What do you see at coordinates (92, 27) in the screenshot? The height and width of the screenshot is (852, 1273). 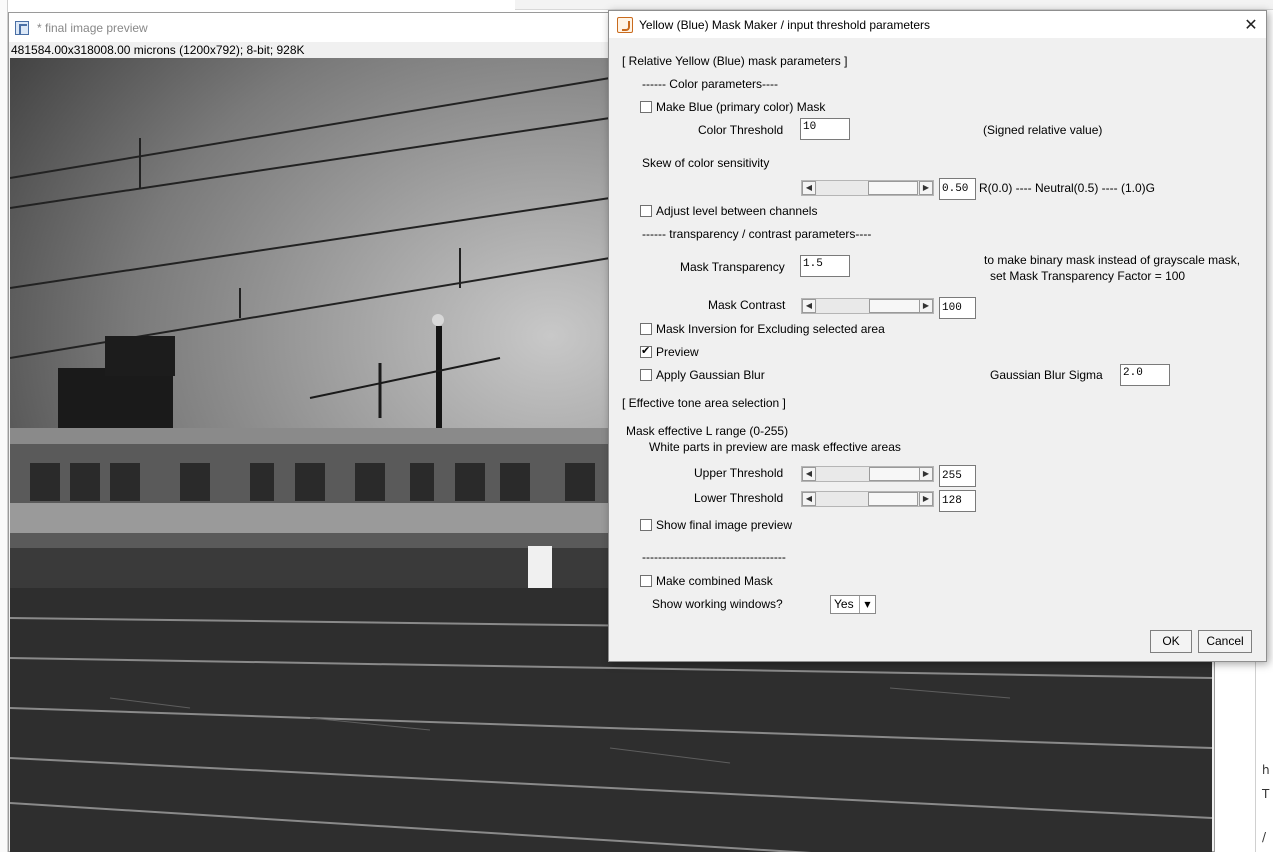 I see `image-window-title: * final image preview` at bounding box center [92, 27].